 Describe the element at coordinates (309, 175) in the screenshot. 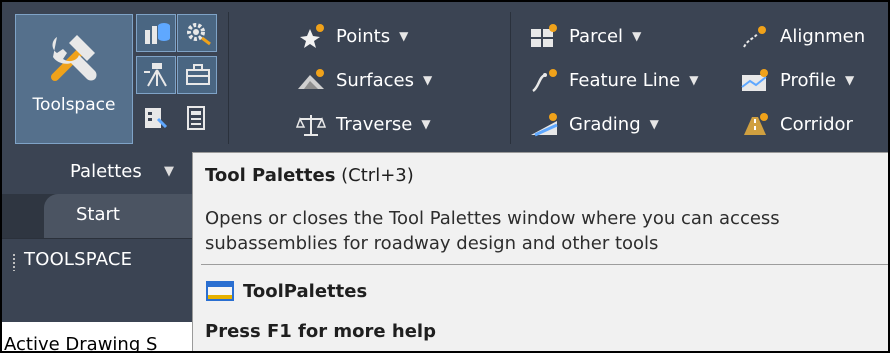

I see `tooltip-title: Tool Palettes (Ctrl+3)` at that location.